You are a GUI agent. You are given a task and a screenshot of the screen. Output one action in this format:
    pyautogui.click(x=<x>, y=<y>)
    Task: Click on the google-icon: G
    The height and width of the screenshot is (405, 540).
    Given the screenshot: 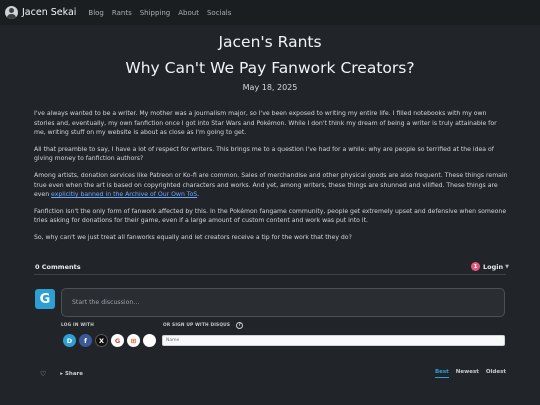 What is the action you would take?
    pyautogui.click(x=117, y=340)
    